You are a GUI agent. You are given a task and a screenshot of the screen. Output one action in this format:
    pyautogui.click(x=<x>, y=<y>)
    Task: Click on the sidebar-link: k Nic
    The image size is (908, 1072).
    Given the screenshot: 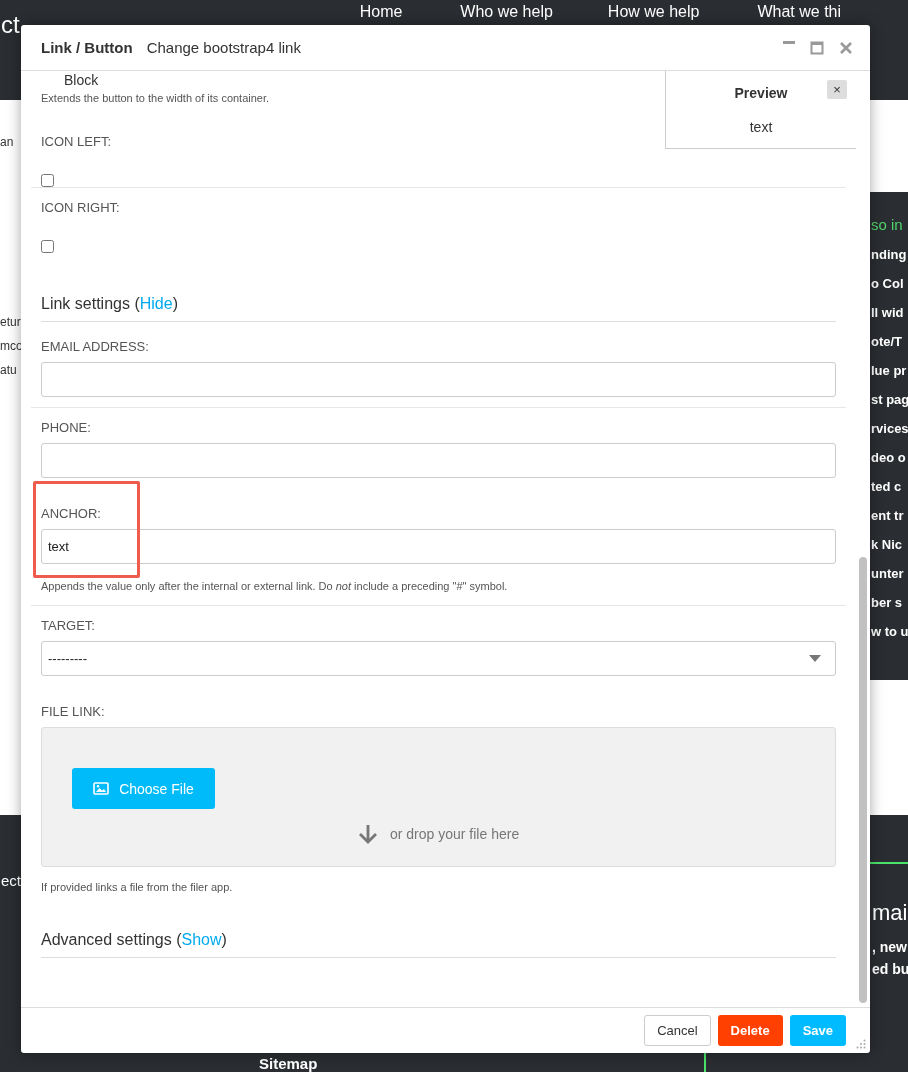 What is the action you would take?
    pyautogui.click(x=889, y=545)
    